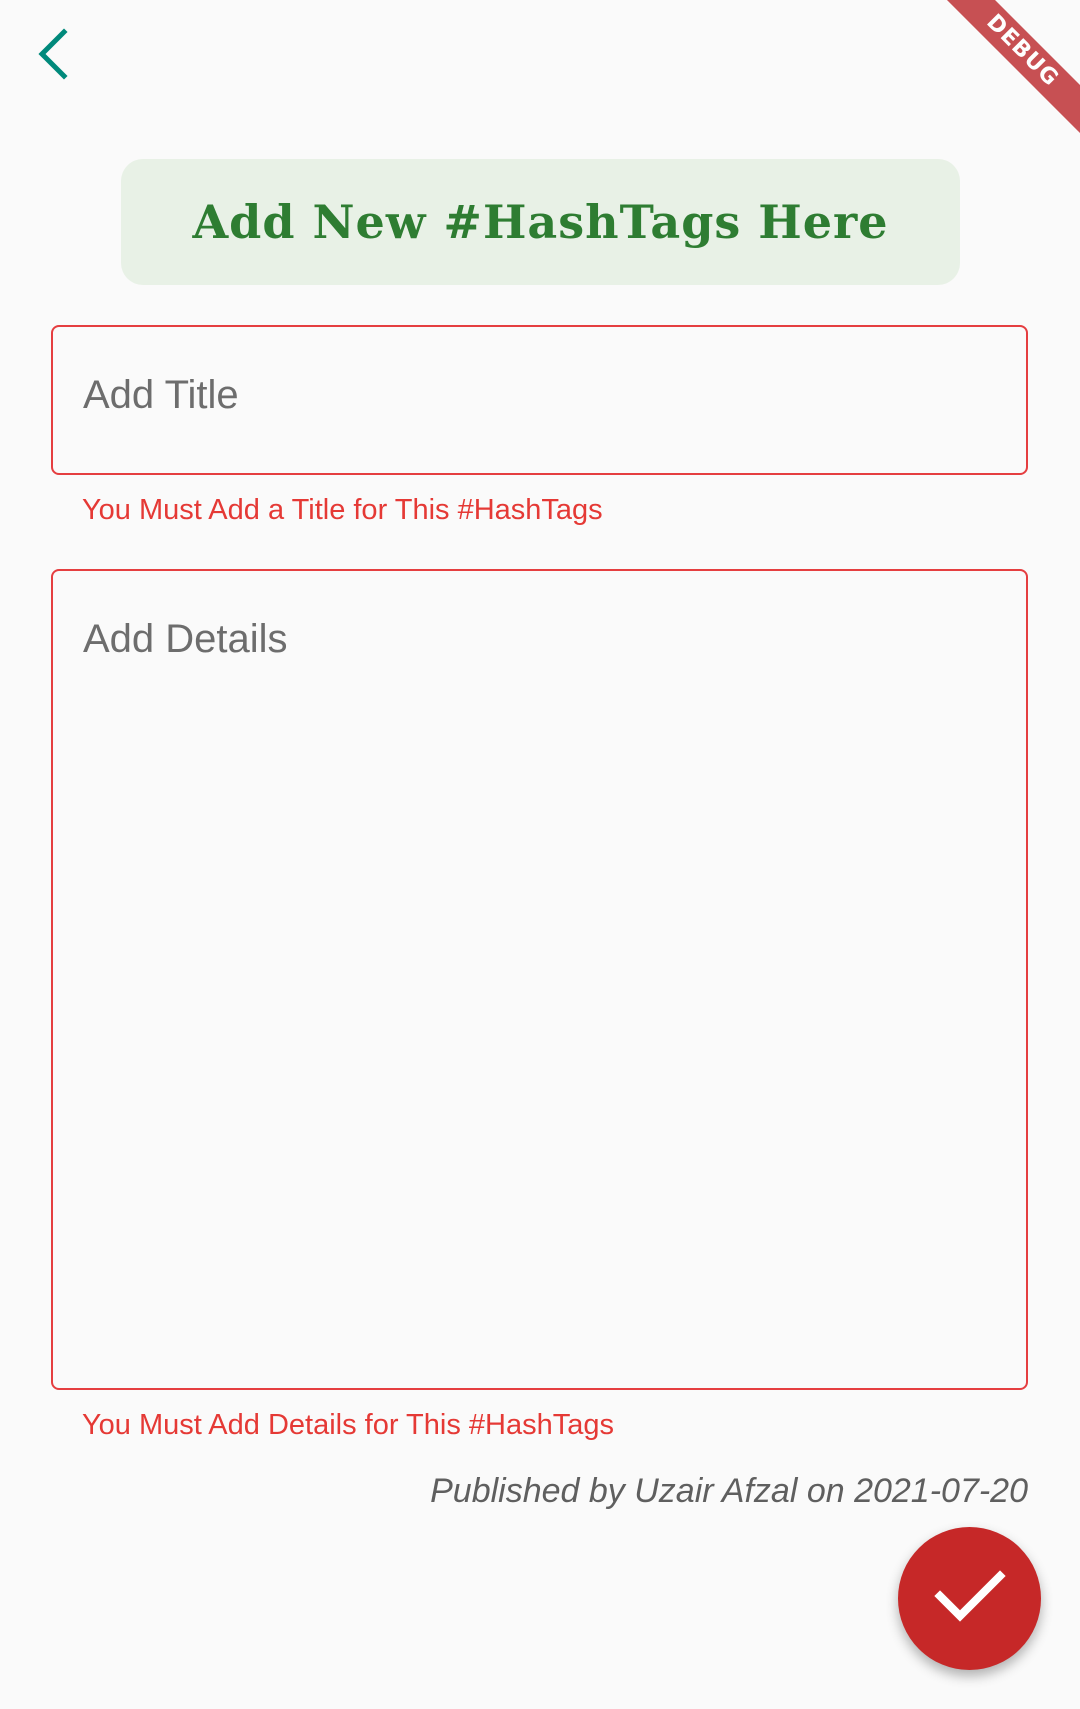  Describe the element at coordinates (348, 1425) in the screenshot. I see `details-error-message: You Must Add Details for This #HashTags` at that location.